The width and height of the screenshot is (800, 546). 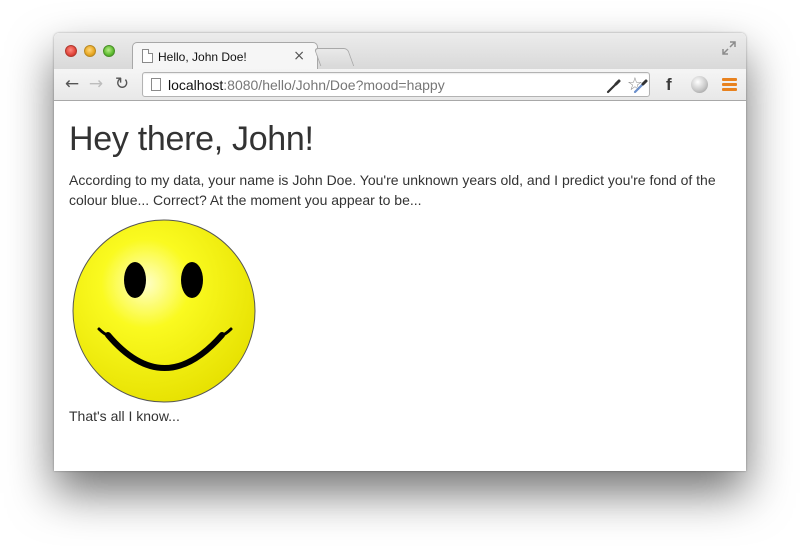 I want to click on facebook-icon: f, so click(x=669, y=85).